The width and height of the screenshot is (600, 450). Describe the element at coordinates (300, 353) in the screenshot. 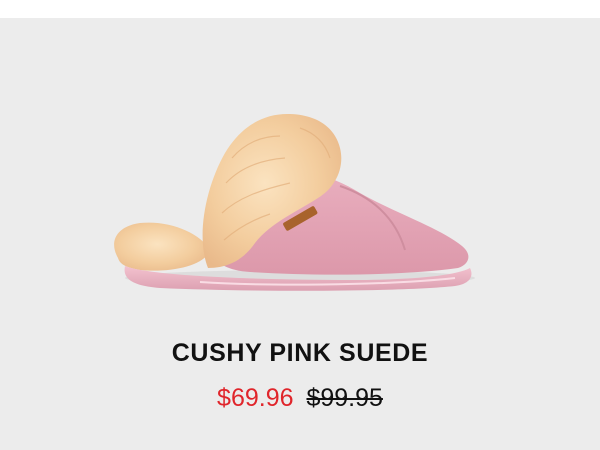

I see `product-name: CUSHY PINK SUEDE` at that location.